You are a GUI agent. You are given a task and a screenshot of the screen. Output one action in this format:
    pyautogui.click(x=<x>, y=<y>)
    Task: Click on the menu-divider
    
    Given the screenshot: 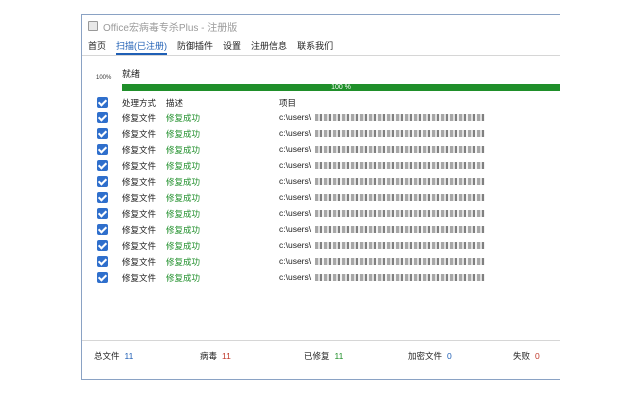 What is the action you would take?
    pyautogui.click(x=321, y=55)
    